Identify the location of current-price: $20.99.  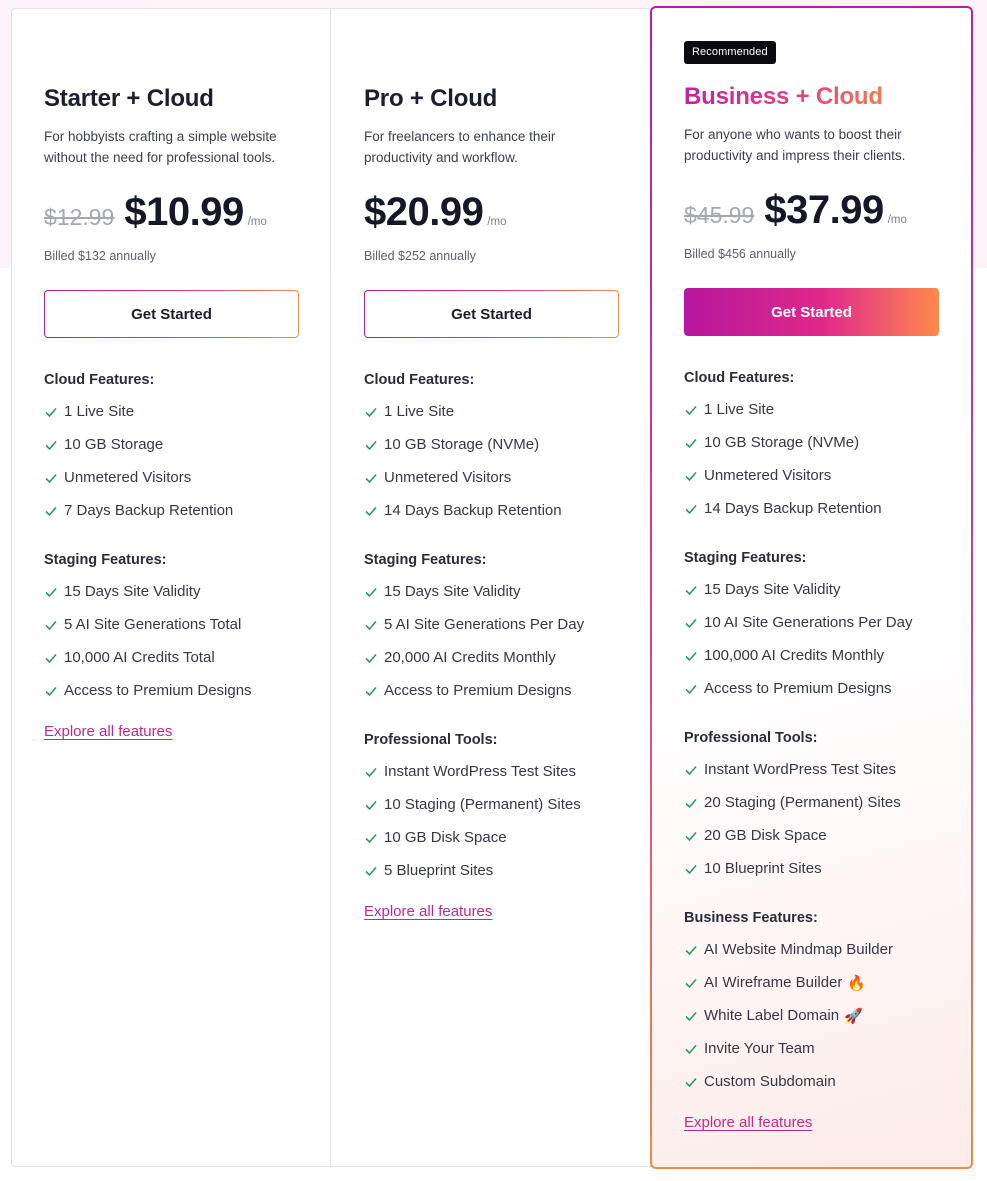
(424, 212).